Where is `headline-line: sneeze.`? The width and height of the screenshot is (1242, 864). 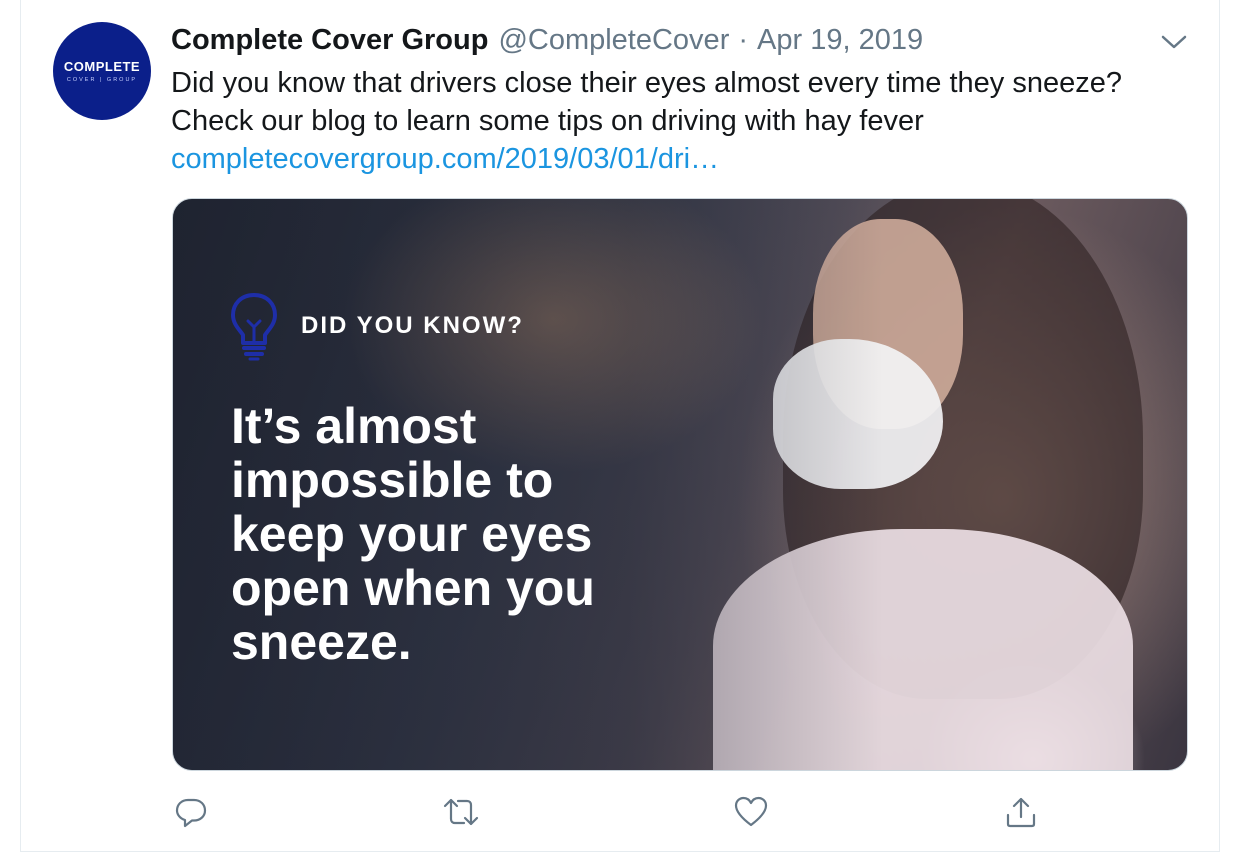 headline-line: sneeze. is located at coordinates (321, 642).